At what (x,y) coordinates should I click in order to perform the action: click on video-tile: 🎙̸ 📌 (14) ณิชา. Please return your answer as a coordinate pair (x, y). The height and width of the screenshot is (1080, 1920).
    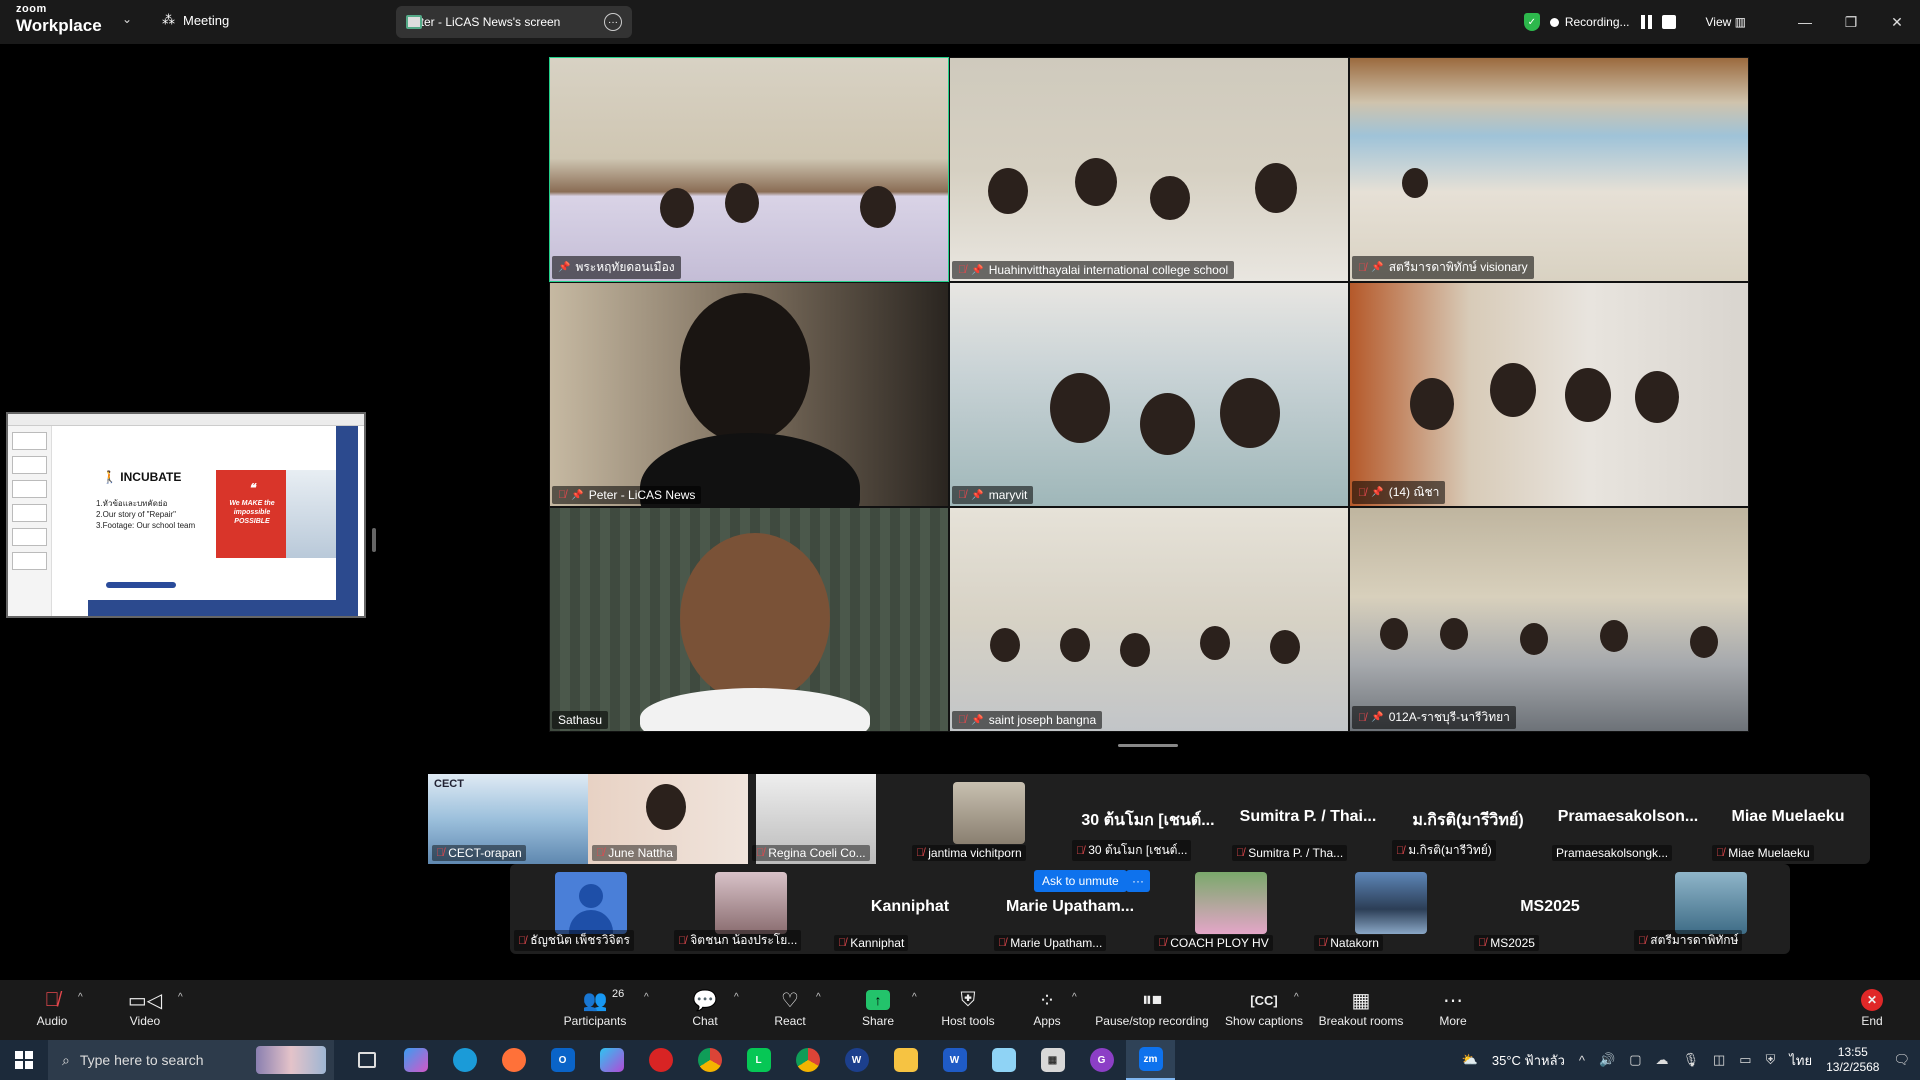
    Looking at the image, I should click on (1549, 394).